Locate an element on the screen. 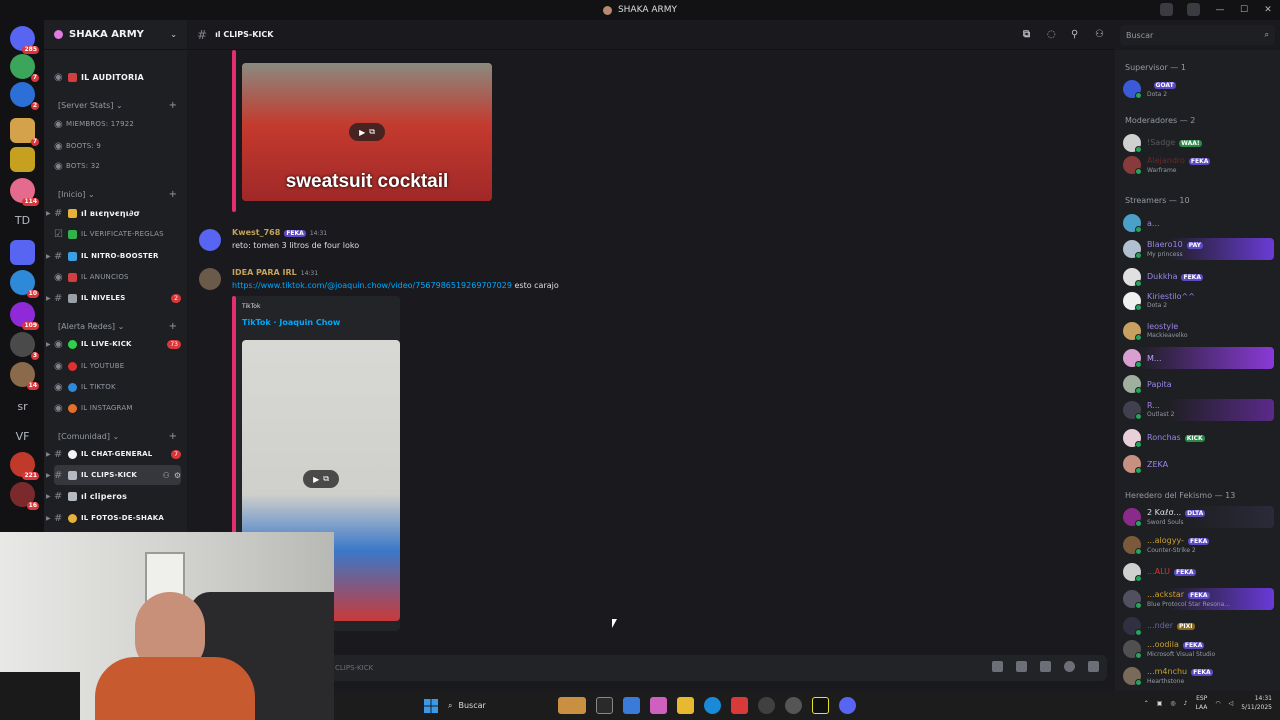  threads-icon: ⧉ is located at coordinates (1029, 35).